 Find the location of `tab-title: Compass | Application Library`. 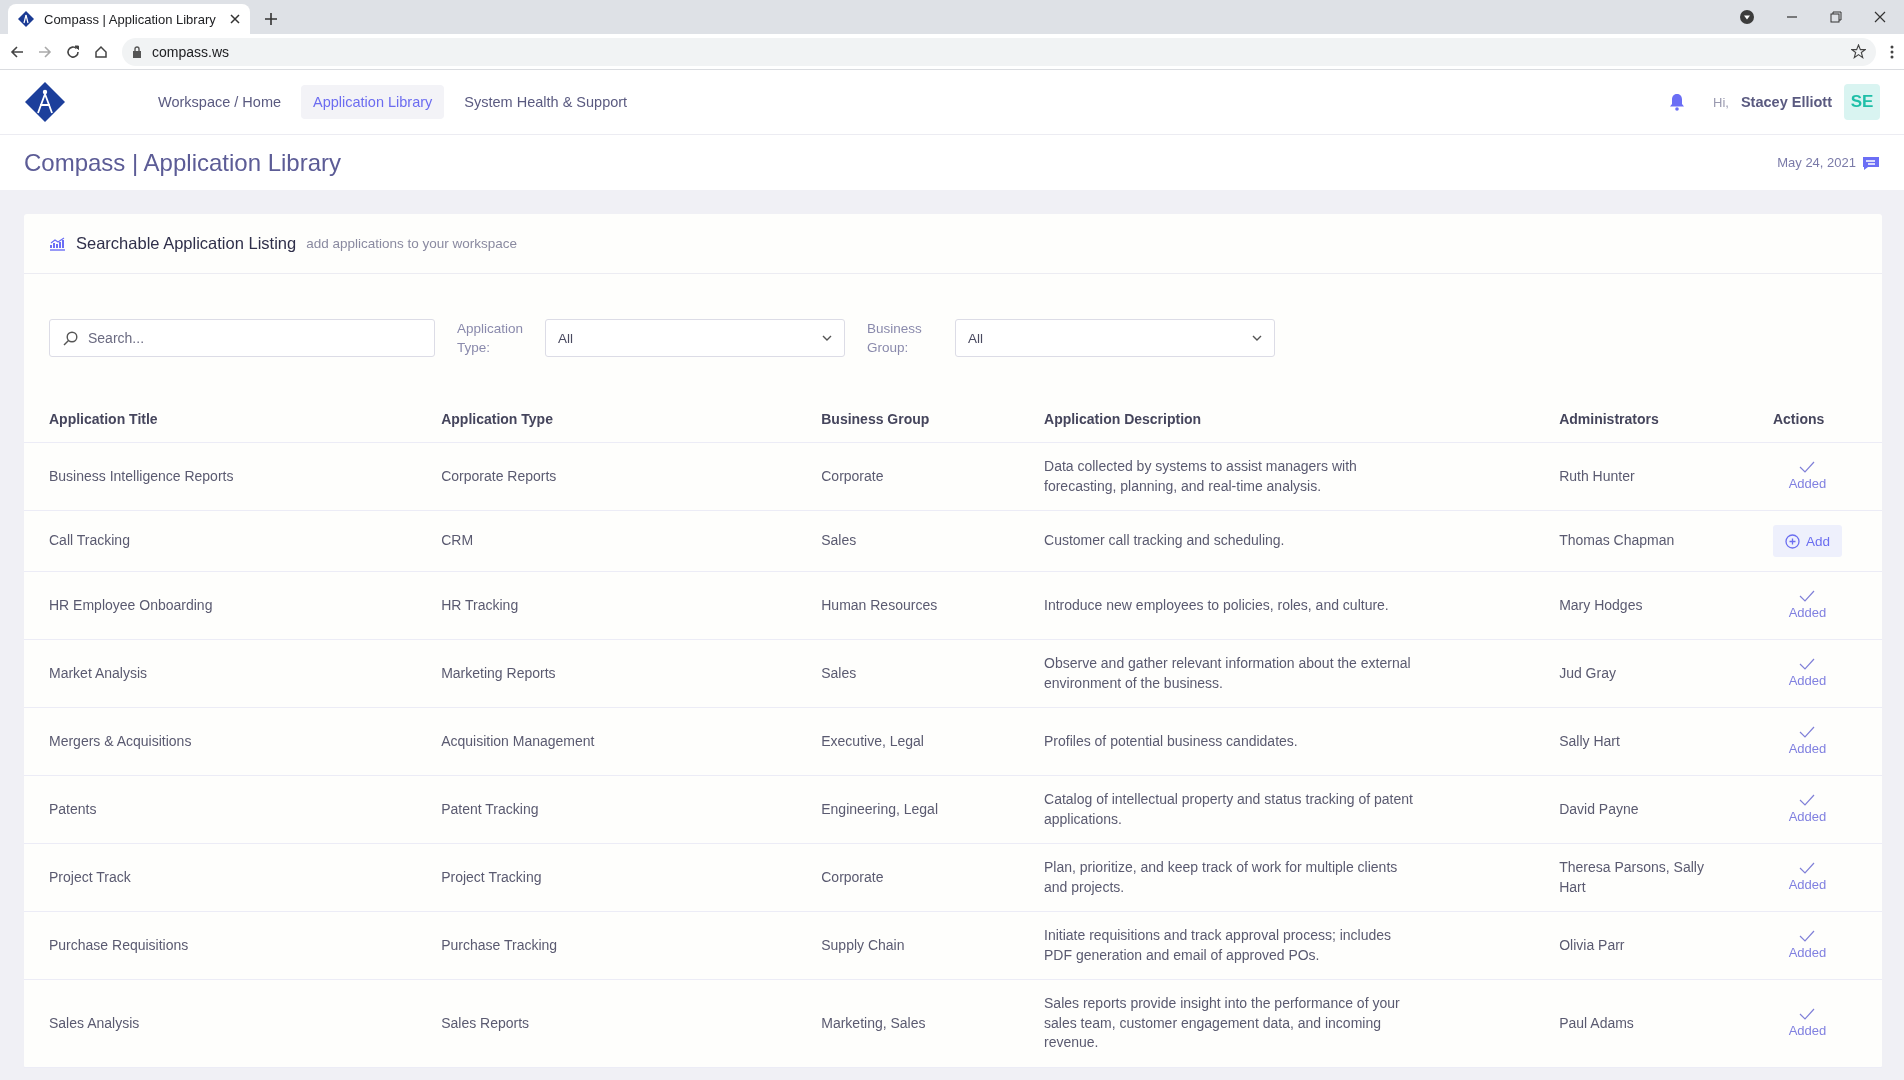

tab-title: Compass | Application Library is located at coordinates (130, 19).